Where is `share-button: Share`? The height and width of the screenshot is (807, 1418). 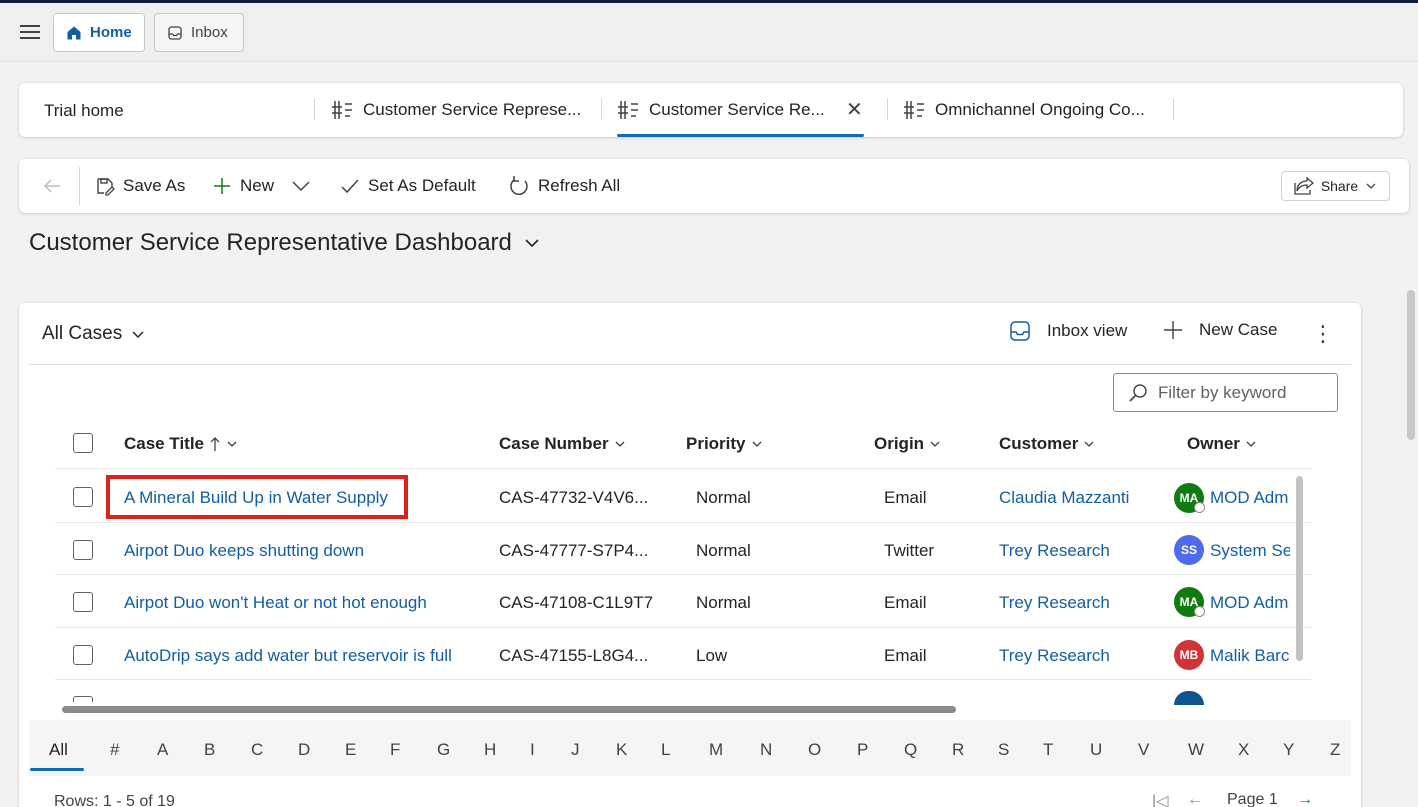 share-button: Share is located at coordinates (1335, 186).